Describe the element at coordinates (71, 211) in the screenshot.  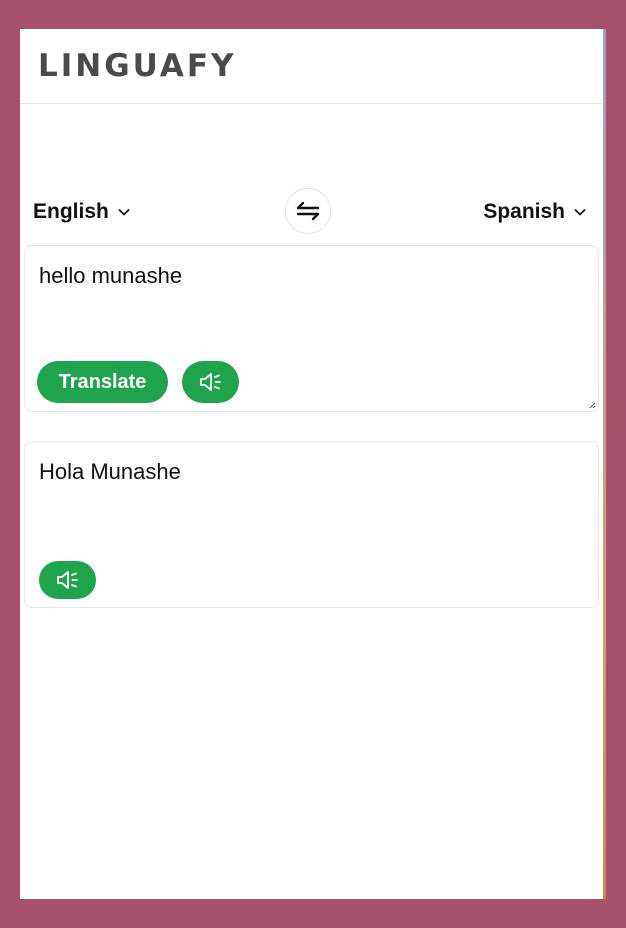
I see `source-language-label: English` at that location.